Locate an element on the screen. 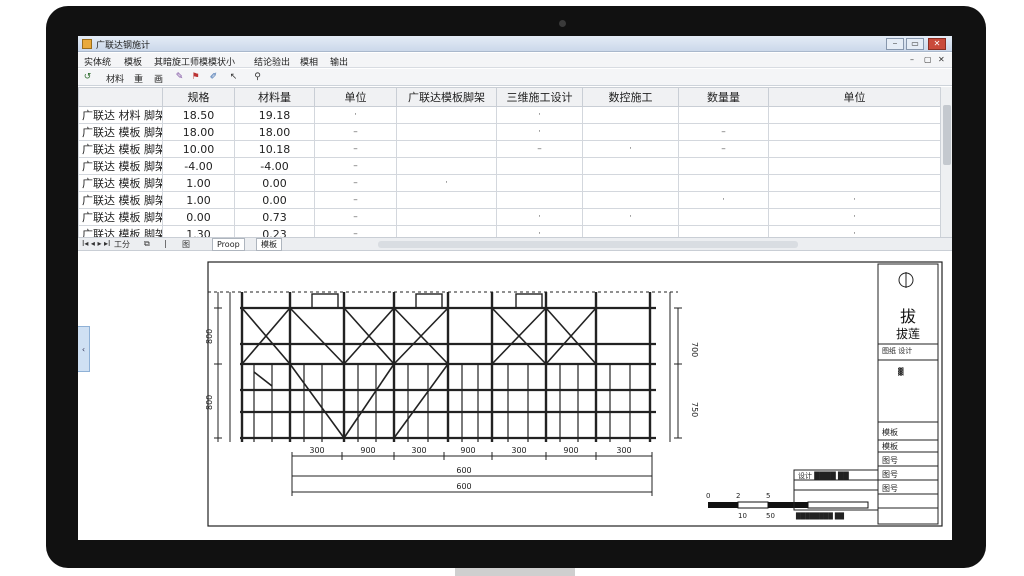 The height and width of the screenshot is (576, 1024). table-cell-qty: 0.23 is located at coordinates (274, 231).